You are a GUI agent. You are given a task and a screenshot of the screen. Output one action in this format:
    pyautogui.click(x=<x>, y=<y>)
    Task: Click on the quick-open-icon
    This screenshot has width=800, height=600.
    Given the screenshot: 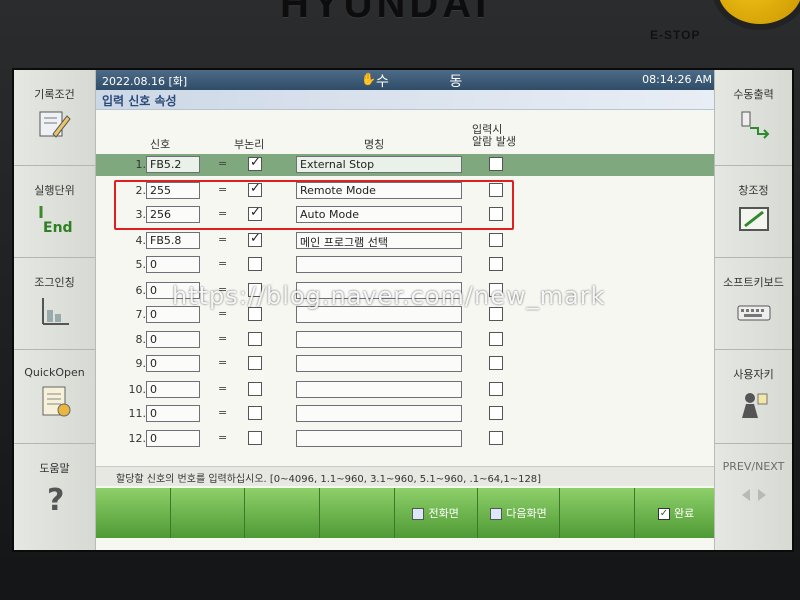 What is the action you would take?
    pyautogui.click(x=55, y=401)
    